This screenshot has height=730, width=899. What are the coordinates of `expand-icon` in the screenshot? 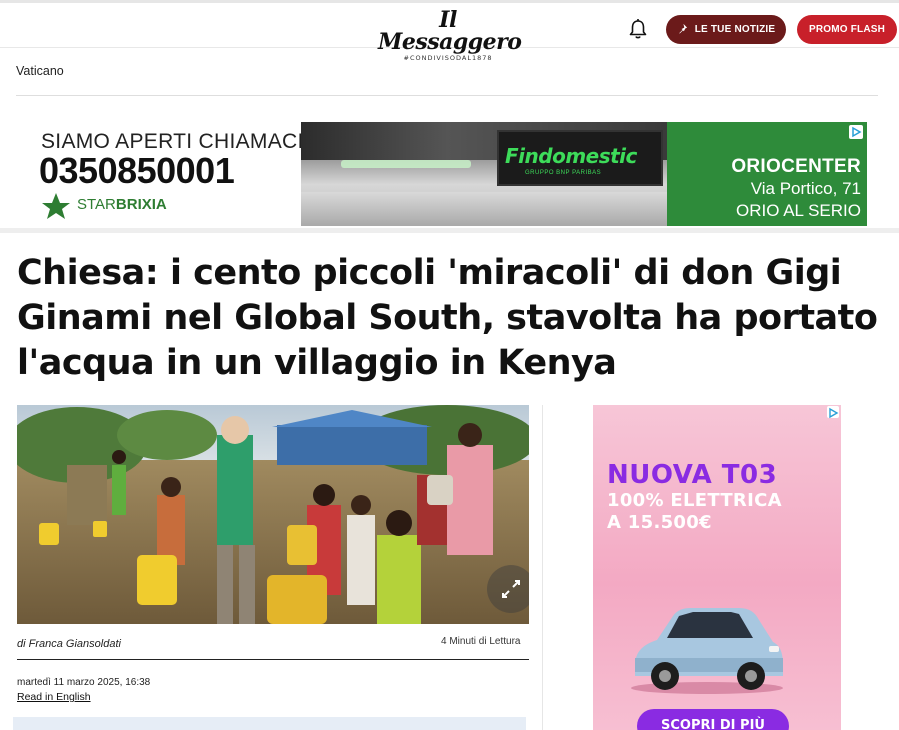 It's located at (511, 589).